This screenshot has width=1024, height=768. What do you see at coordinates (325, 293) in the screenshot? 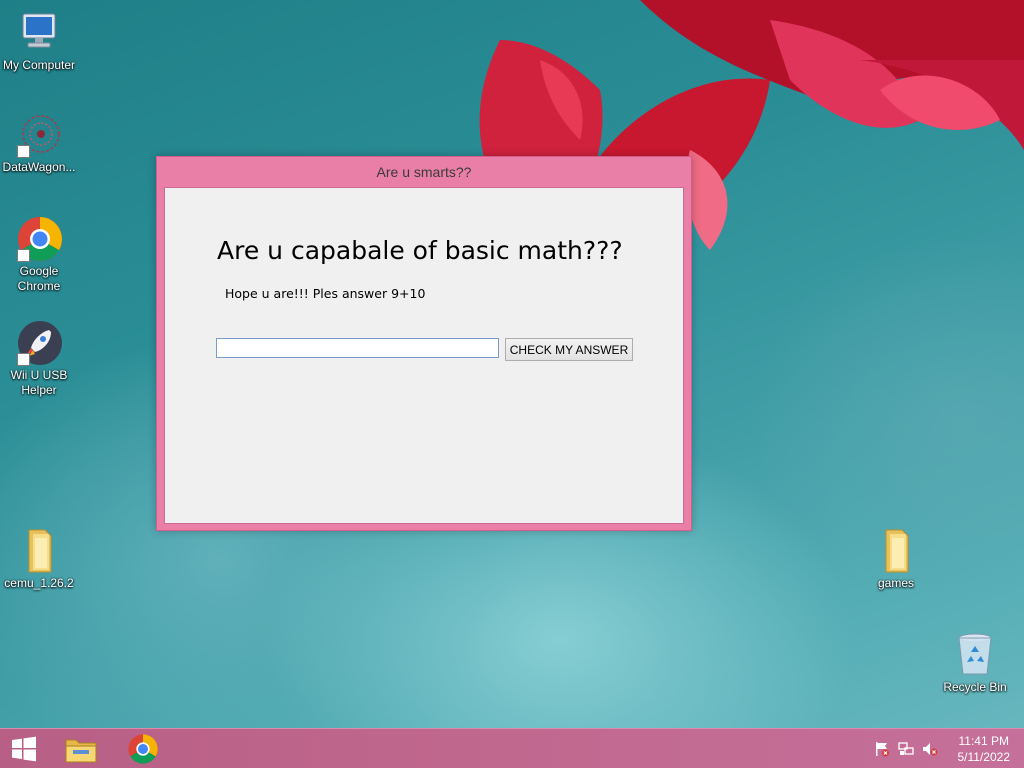
I see `question-subheading: Hope u are!!! Ples answer 9+10` at bounding box center [325, 293].